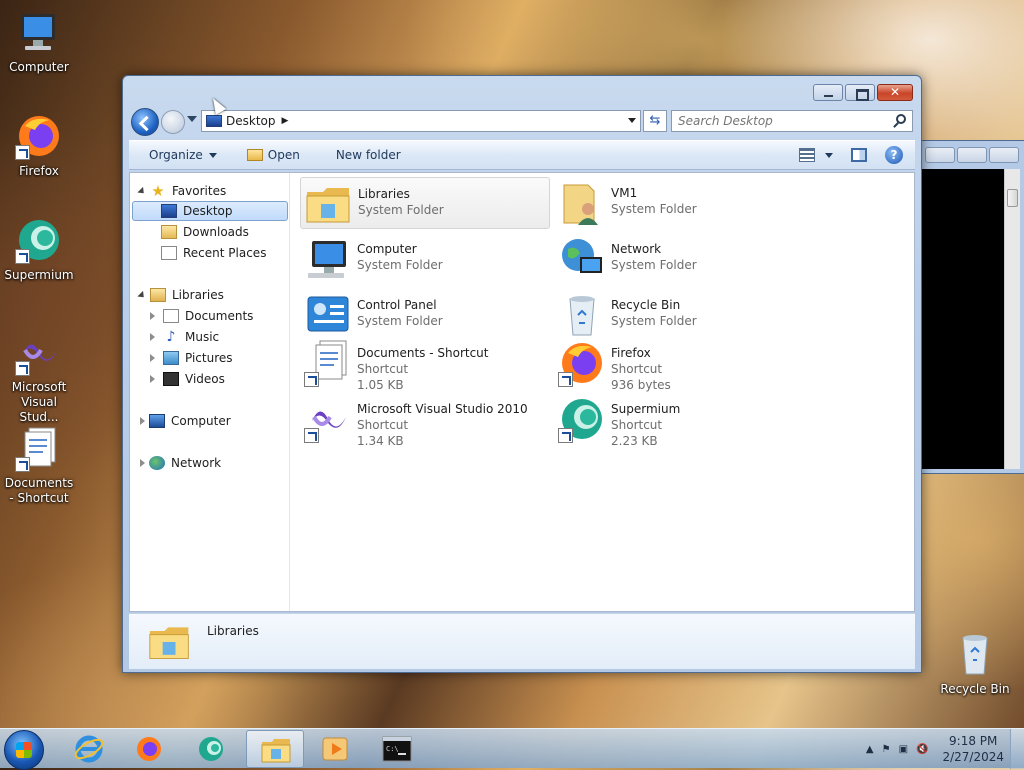 The width and height of the screenshot is (1024, 770). Describe the element at coordinates (886, 749) in the screenshot. I see `action-center-flag-icon: ⚑` at that location.